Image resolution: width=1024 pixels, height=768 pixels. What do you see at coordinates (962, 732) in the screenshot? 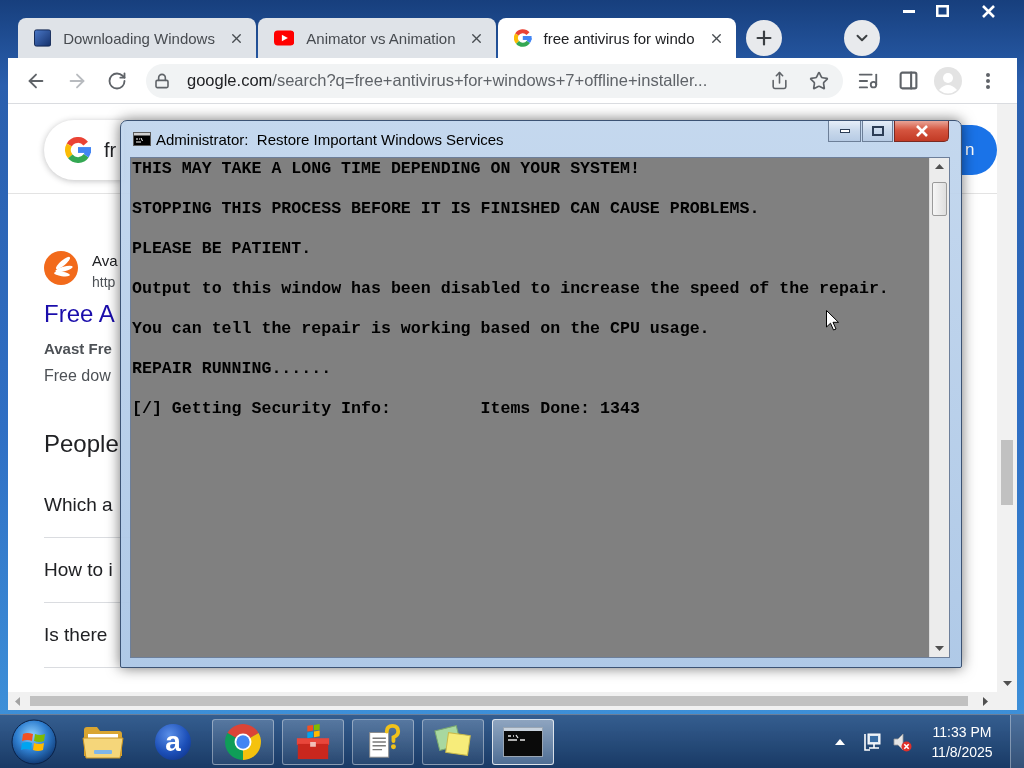
I see `clock-time: 11:33 PM` at bounding box center [962, 732].